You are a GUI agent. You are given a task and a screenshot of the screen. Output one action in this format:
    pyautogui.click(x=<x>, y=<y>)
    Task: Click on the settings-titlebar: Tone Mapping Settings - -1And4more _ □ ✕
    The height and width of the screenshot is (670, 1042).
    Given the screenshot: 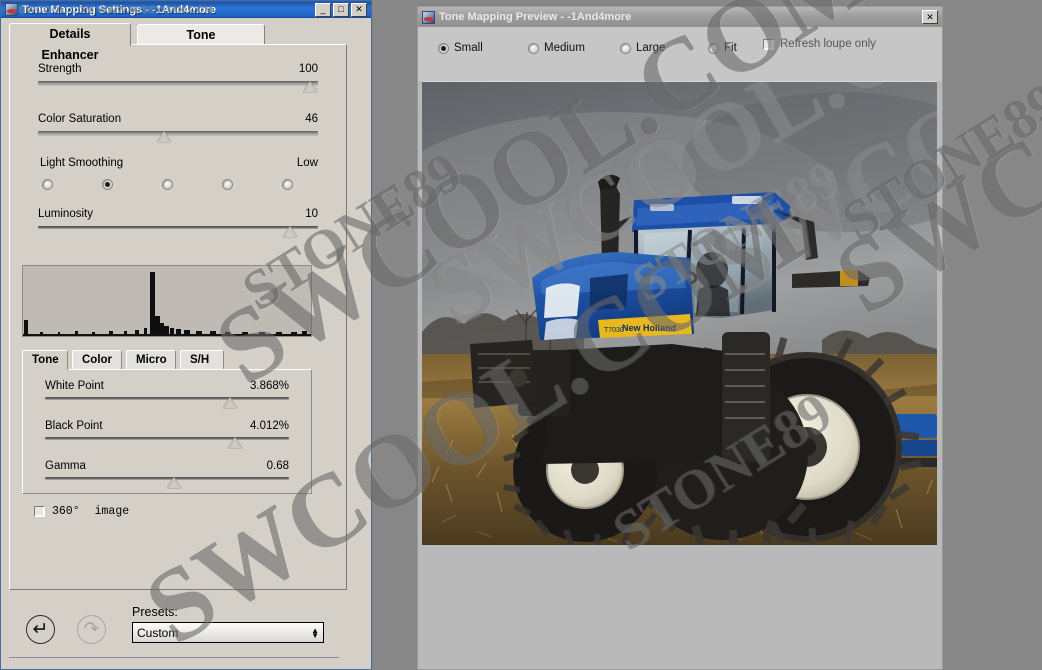 What is the action you would take?
    pyautogui.click(x=186, y=9)
    